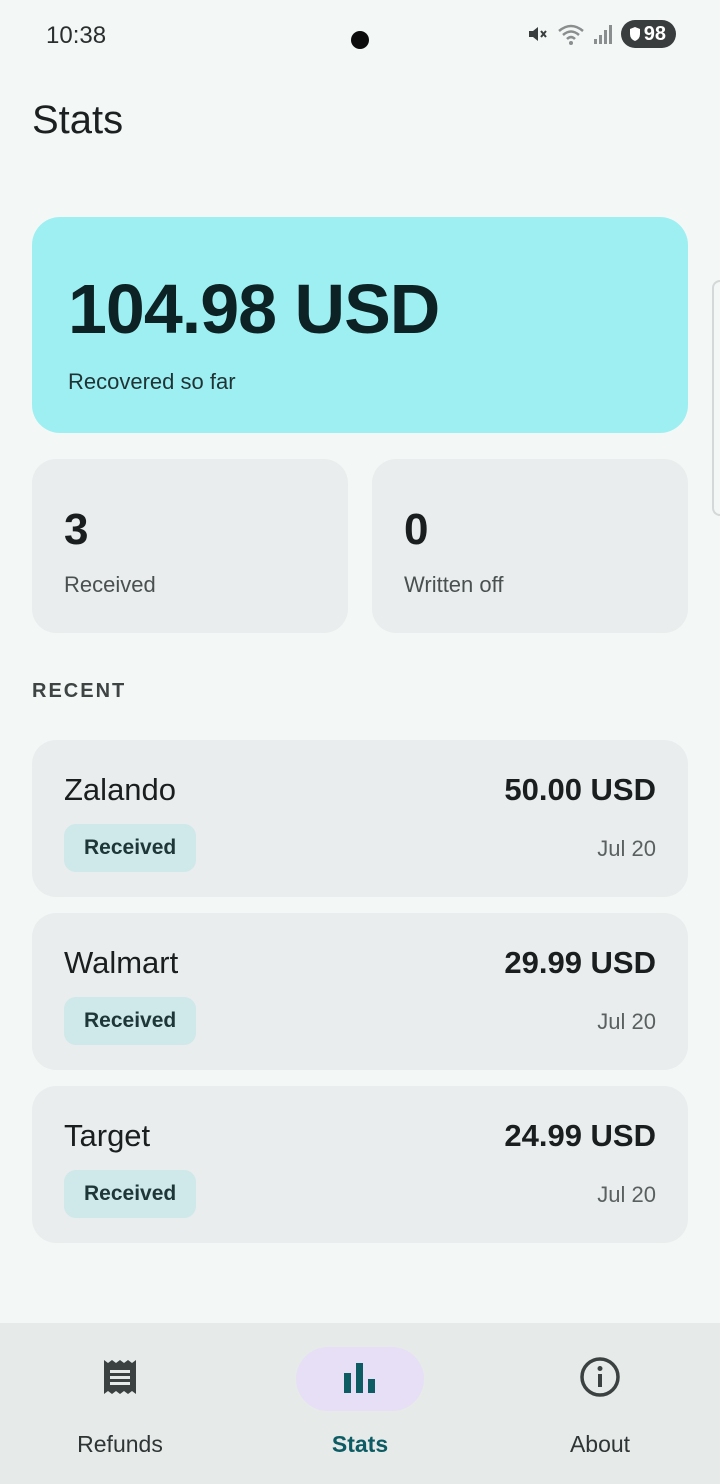 This screenshot has width=720, height=1484. I want to click on nav-label-about: About, so click(600, 1444).